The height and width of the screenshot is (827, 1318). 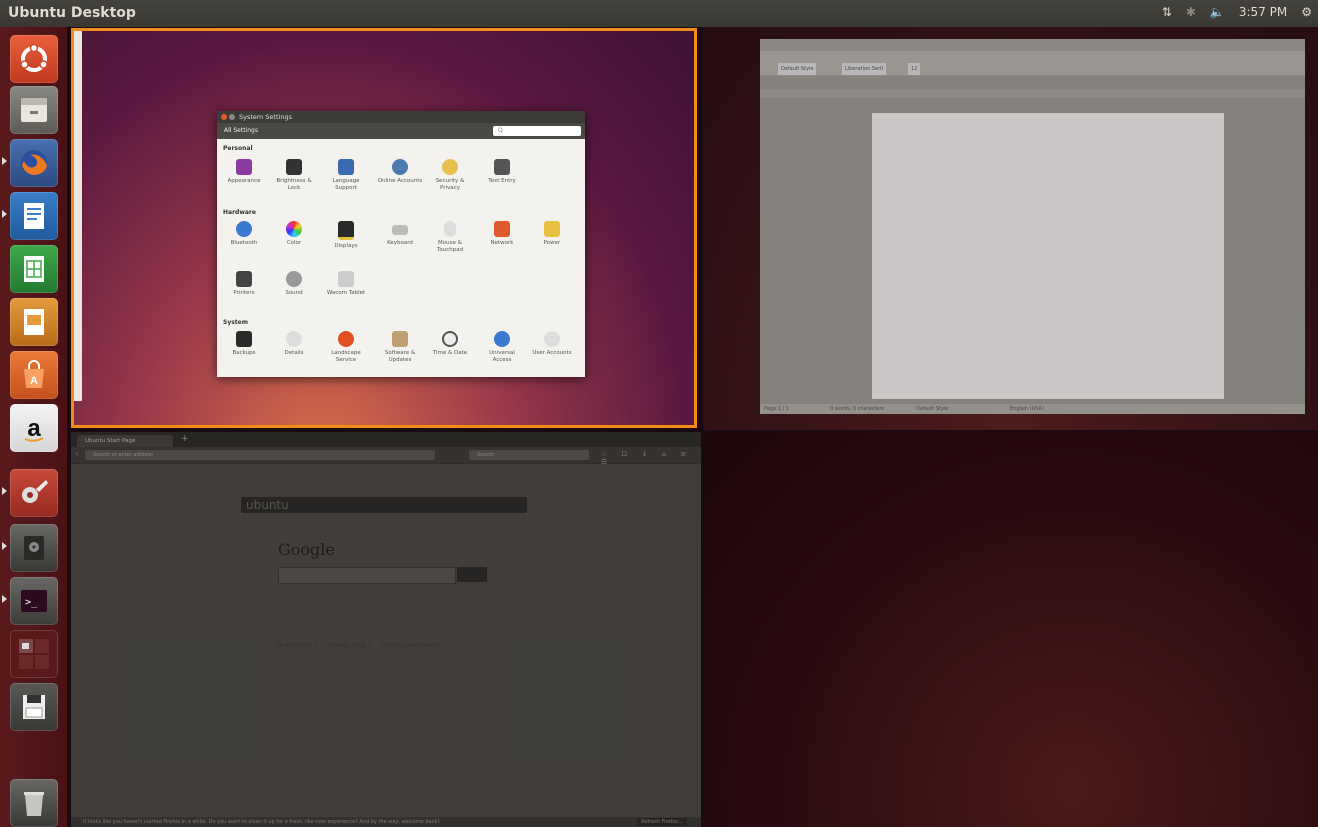 I want to click on workspace-switcher-icon, so click(x=34, y=654).